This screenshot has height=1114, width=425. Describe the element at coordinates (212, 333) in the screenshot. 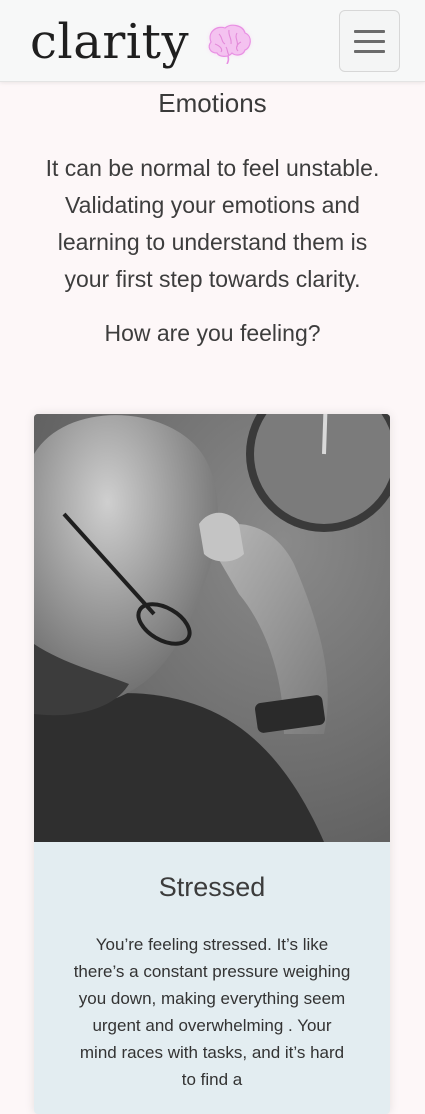

I see `feeling-question: How are you feeling?` at that location.